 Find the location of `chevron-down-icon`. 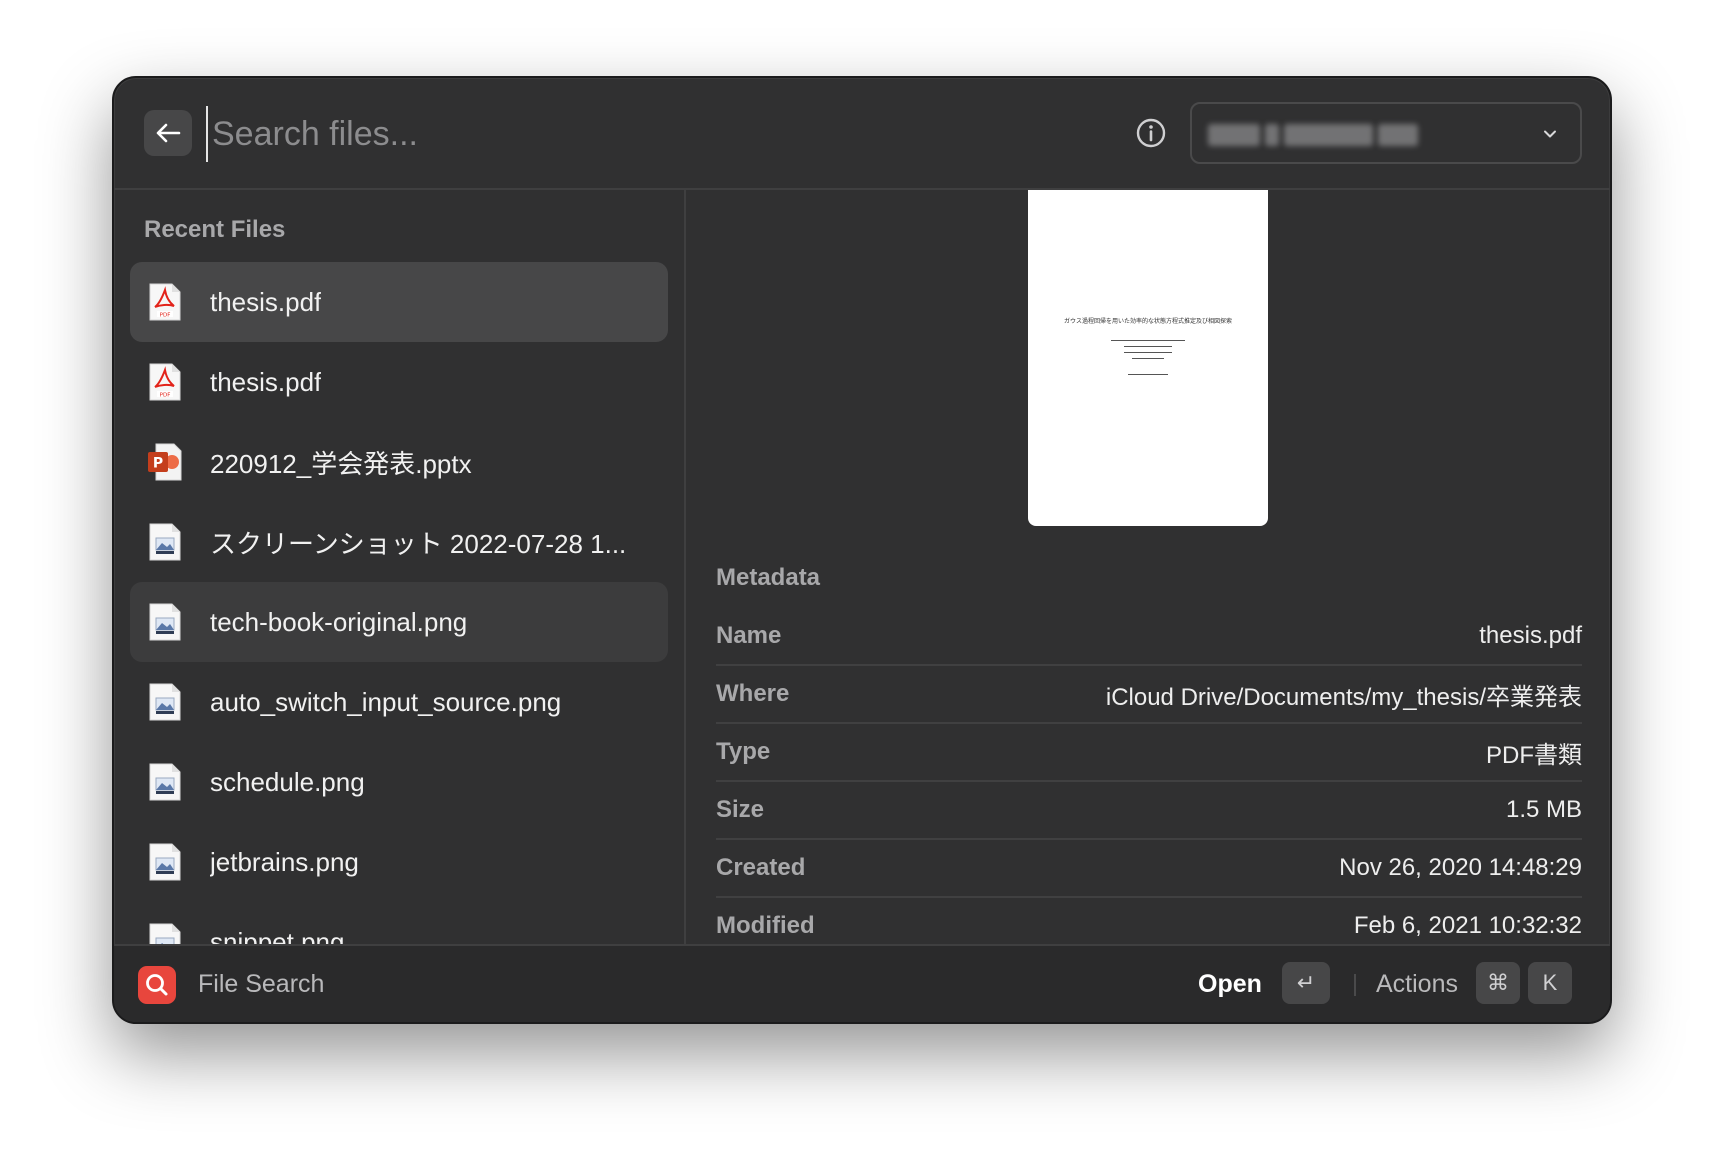

chevron-down-icon is located at coordinates (1550, 134).